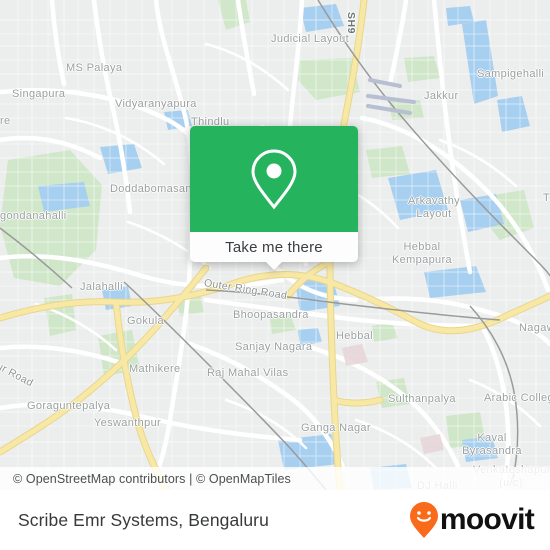 Image resolution: width=550 pixels, height=550 pixels. I want to click on callout-footer: Take me there, so click(274, 251).